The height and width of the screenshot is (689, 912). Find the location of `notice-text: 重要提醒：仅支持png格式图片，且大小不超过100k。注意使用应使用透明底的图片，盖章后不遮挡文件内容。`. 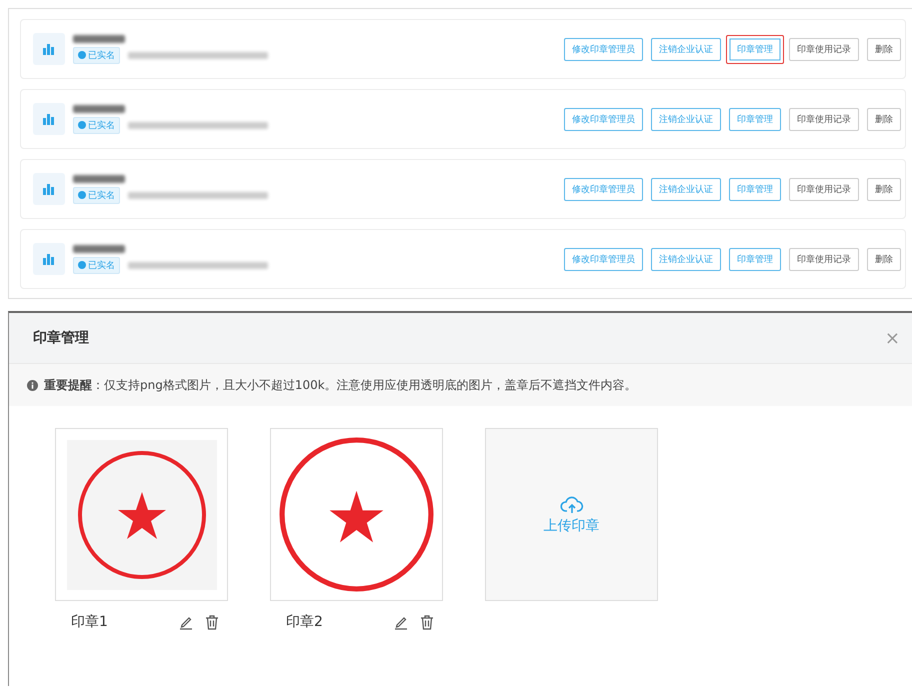

notice-text: 重要提醒：仅支持png格式图片，且大小不超过100k。注意使用应使用透明底的图片，盖章后不遮挡文件内容。 is located at coordinates (340, 385).